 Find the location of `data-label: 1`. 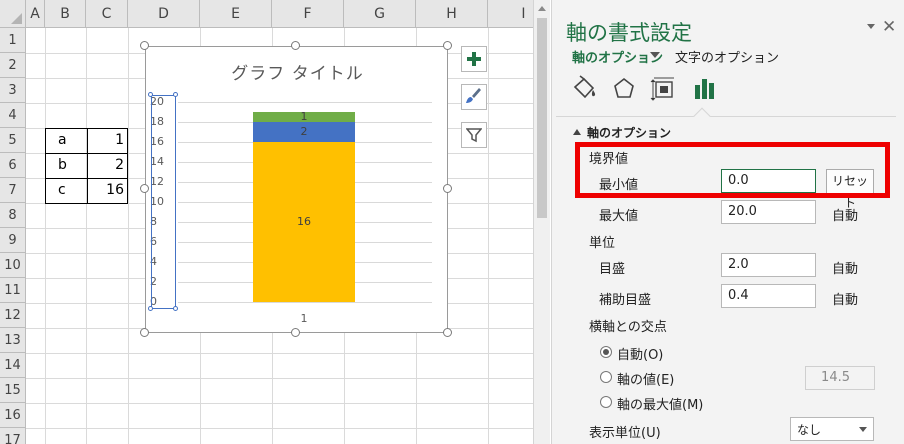

data-label: 1 is located at coordinates (304, 117).